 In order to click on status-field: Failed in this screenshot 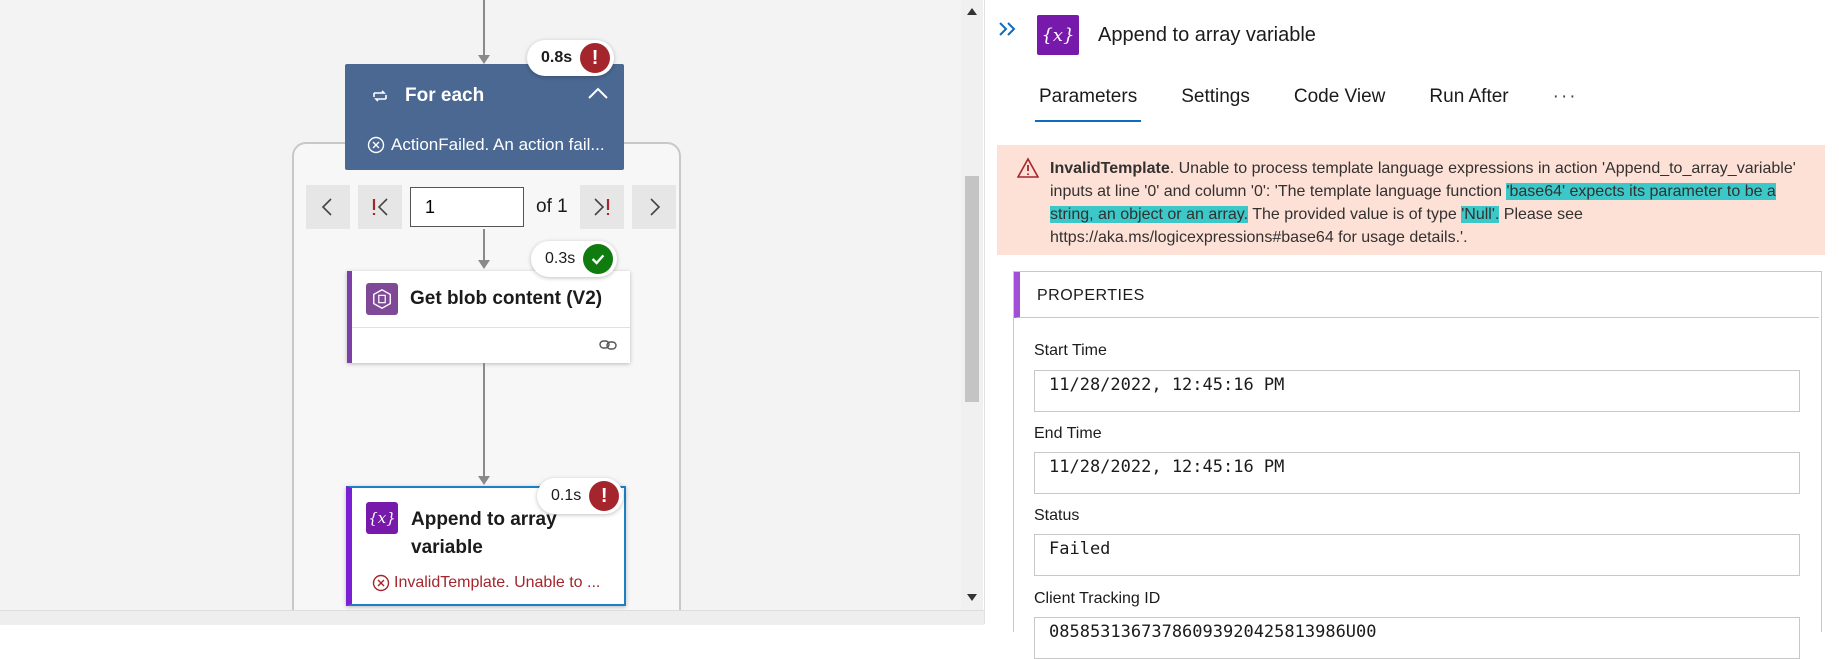, I will do `click(1417, 555)`.